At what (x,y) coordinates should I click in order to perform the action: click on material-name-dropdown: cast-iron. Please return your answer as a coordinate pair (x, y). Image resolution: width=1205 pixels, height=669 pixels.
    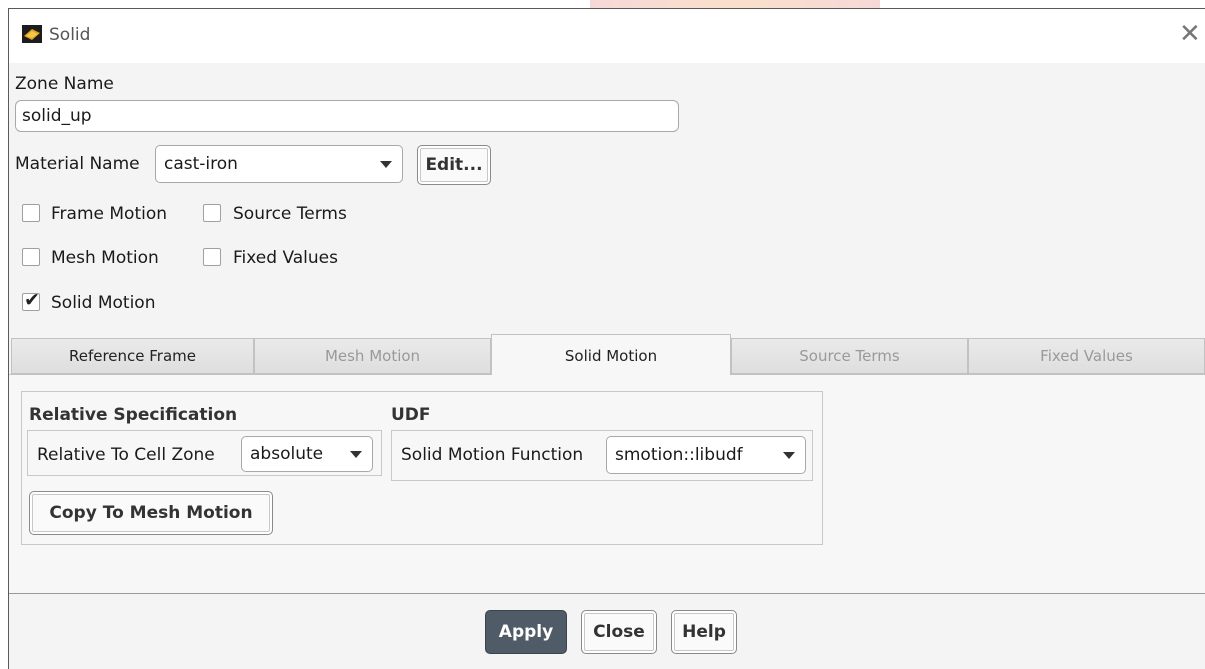
    Looking at the image, I should click on (279, 164).